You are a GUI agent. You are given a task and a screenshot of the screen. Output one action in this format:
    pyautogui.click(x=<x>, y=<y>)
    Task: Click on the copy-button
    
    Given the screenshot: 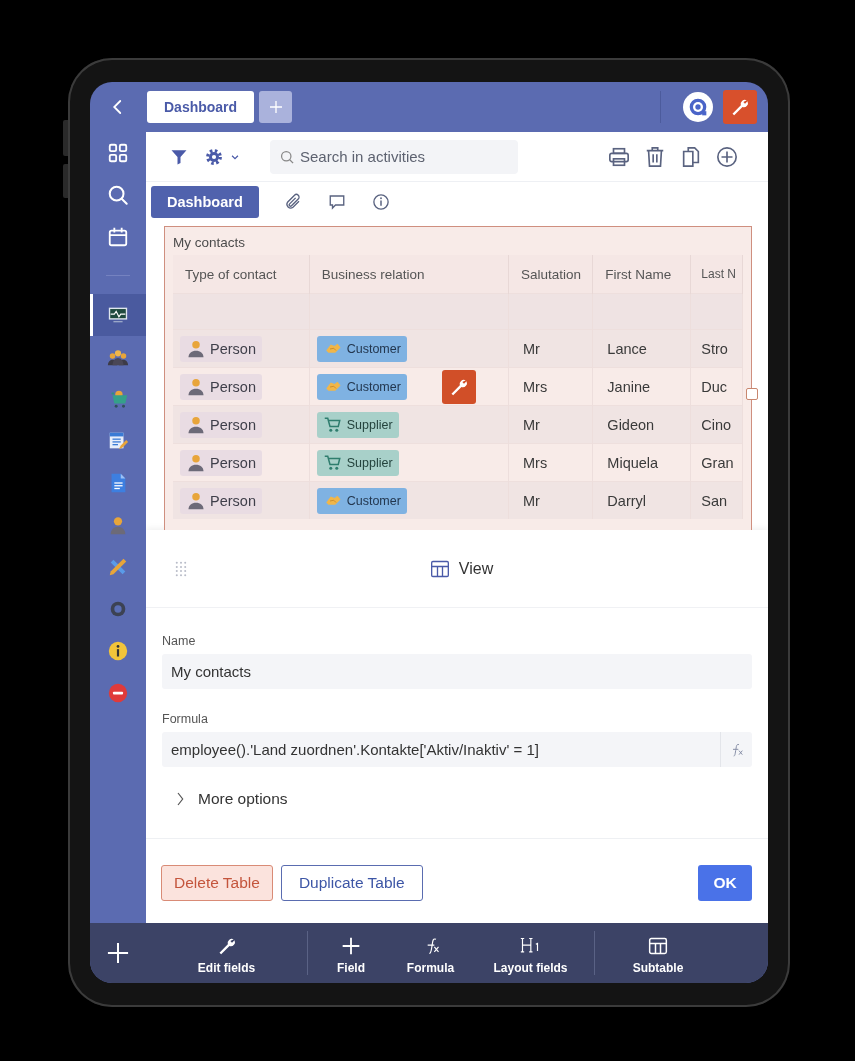 What is the action you would take?
    pyautogui.click(x=691, y=156)
    